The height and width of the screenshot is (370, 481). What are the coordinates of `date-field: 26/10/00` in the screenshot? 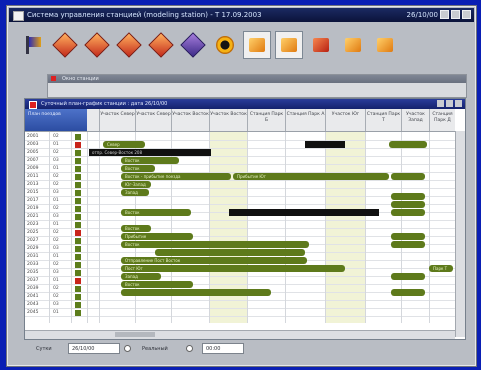 It's located at (94, 348).